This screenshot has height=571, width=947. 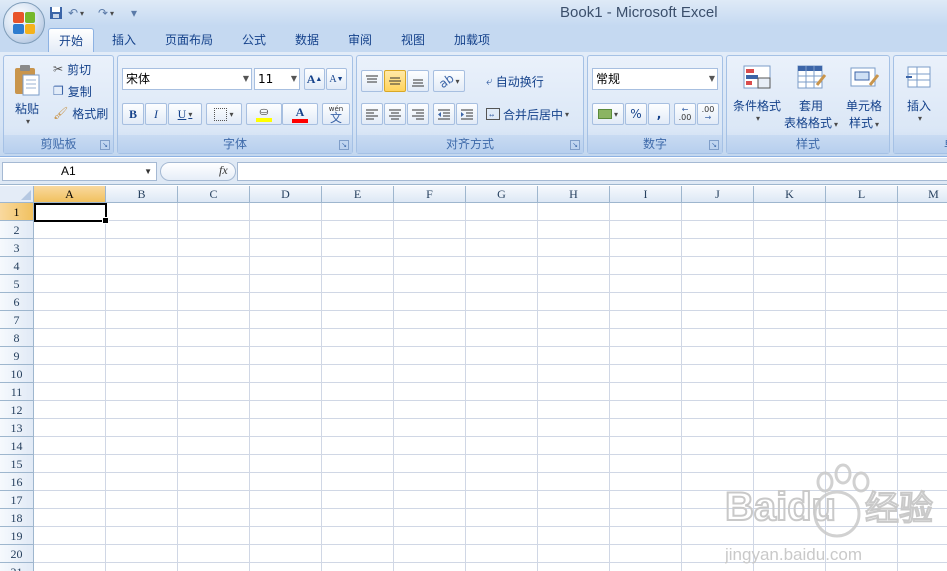 What do you see at coordinates (185, 114) in the screenshot?
I see `underline-button: U ▾` at bounding box center [185, 114].